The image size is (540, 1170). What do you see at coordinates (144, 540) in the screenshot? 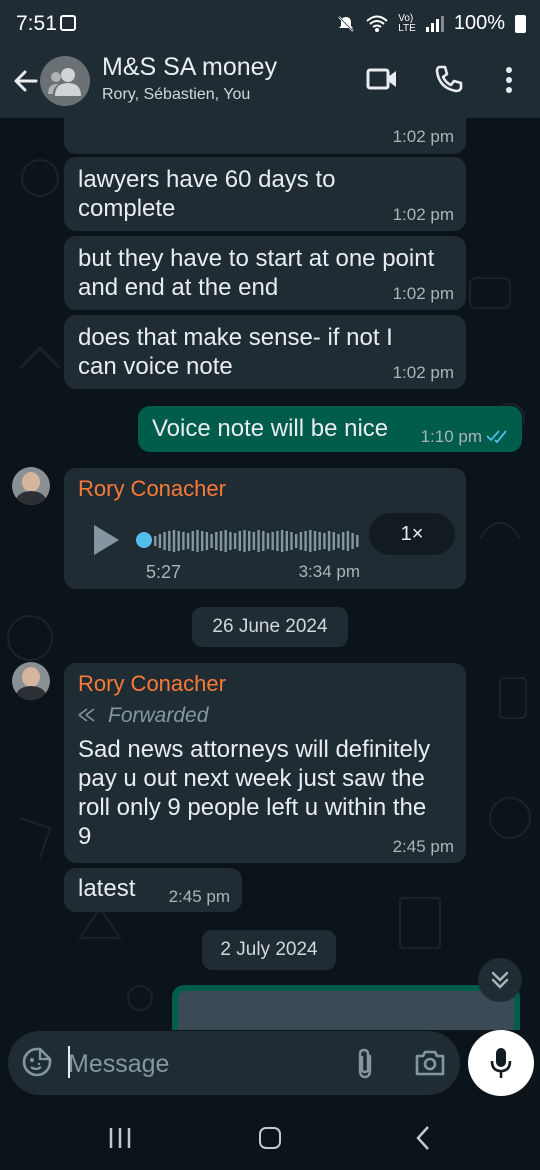
I see `voice-progress-dot` at bounding box center [144, 540].